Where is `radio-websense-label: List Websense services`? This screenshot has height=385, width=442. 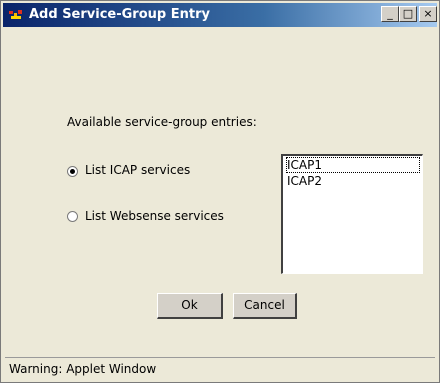
radio-websense-label: List Websense services is located at coordinates (154, 216).